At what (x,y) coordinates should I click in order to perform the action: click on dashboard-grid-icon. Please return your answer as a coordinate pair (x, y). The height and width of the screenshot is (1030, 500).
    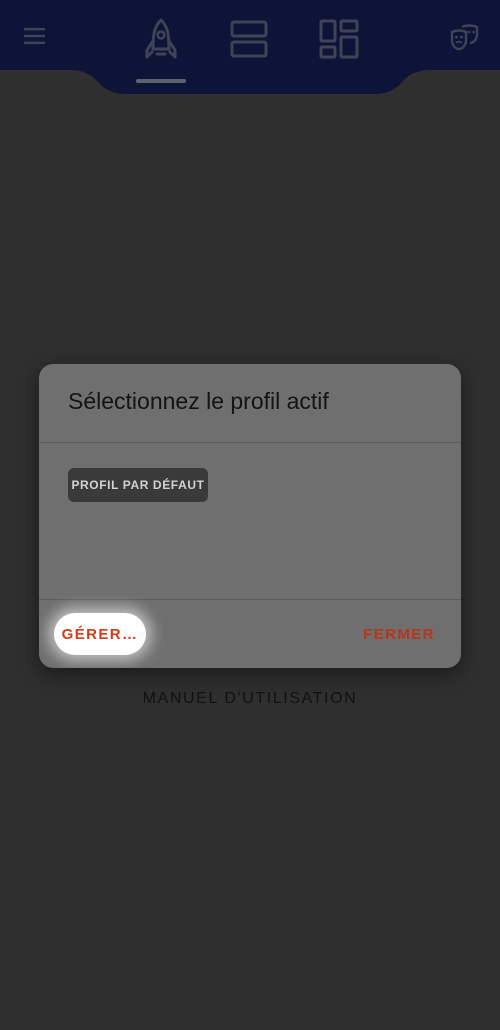
    Looking at the image, I should click on (339, 39).